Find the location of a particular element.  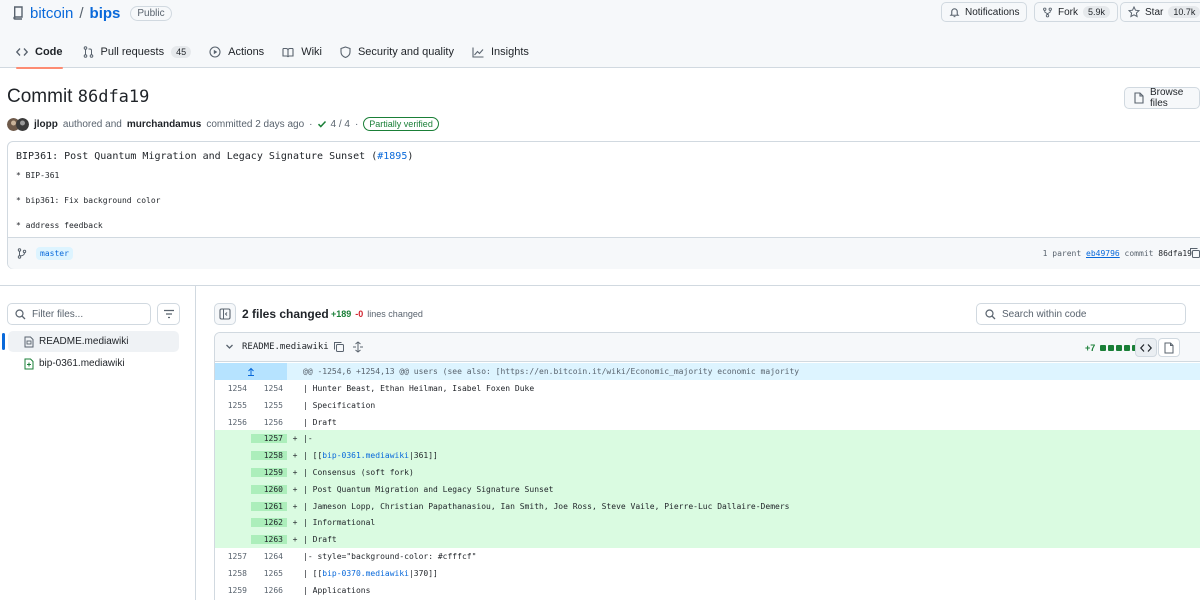

diffstat-block is located at coordinates (1111, 348).